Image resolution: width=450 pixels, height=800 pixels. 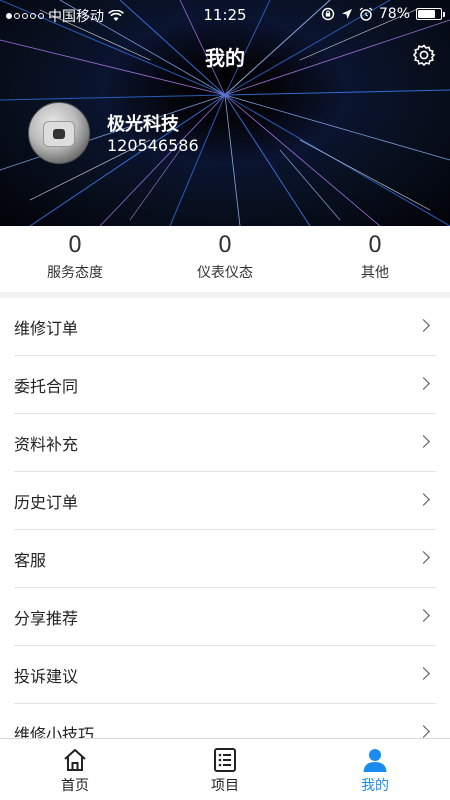 I want to click on stat-appearance: 0 仪表仪态, so click(x=225, y=259).